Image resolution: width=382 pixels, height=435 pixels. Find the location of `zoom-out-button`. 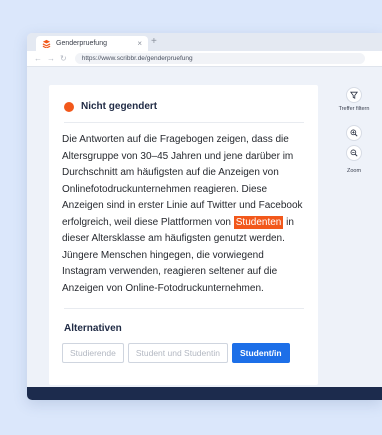

zoom-out-button is located at coordinates (354, 153).